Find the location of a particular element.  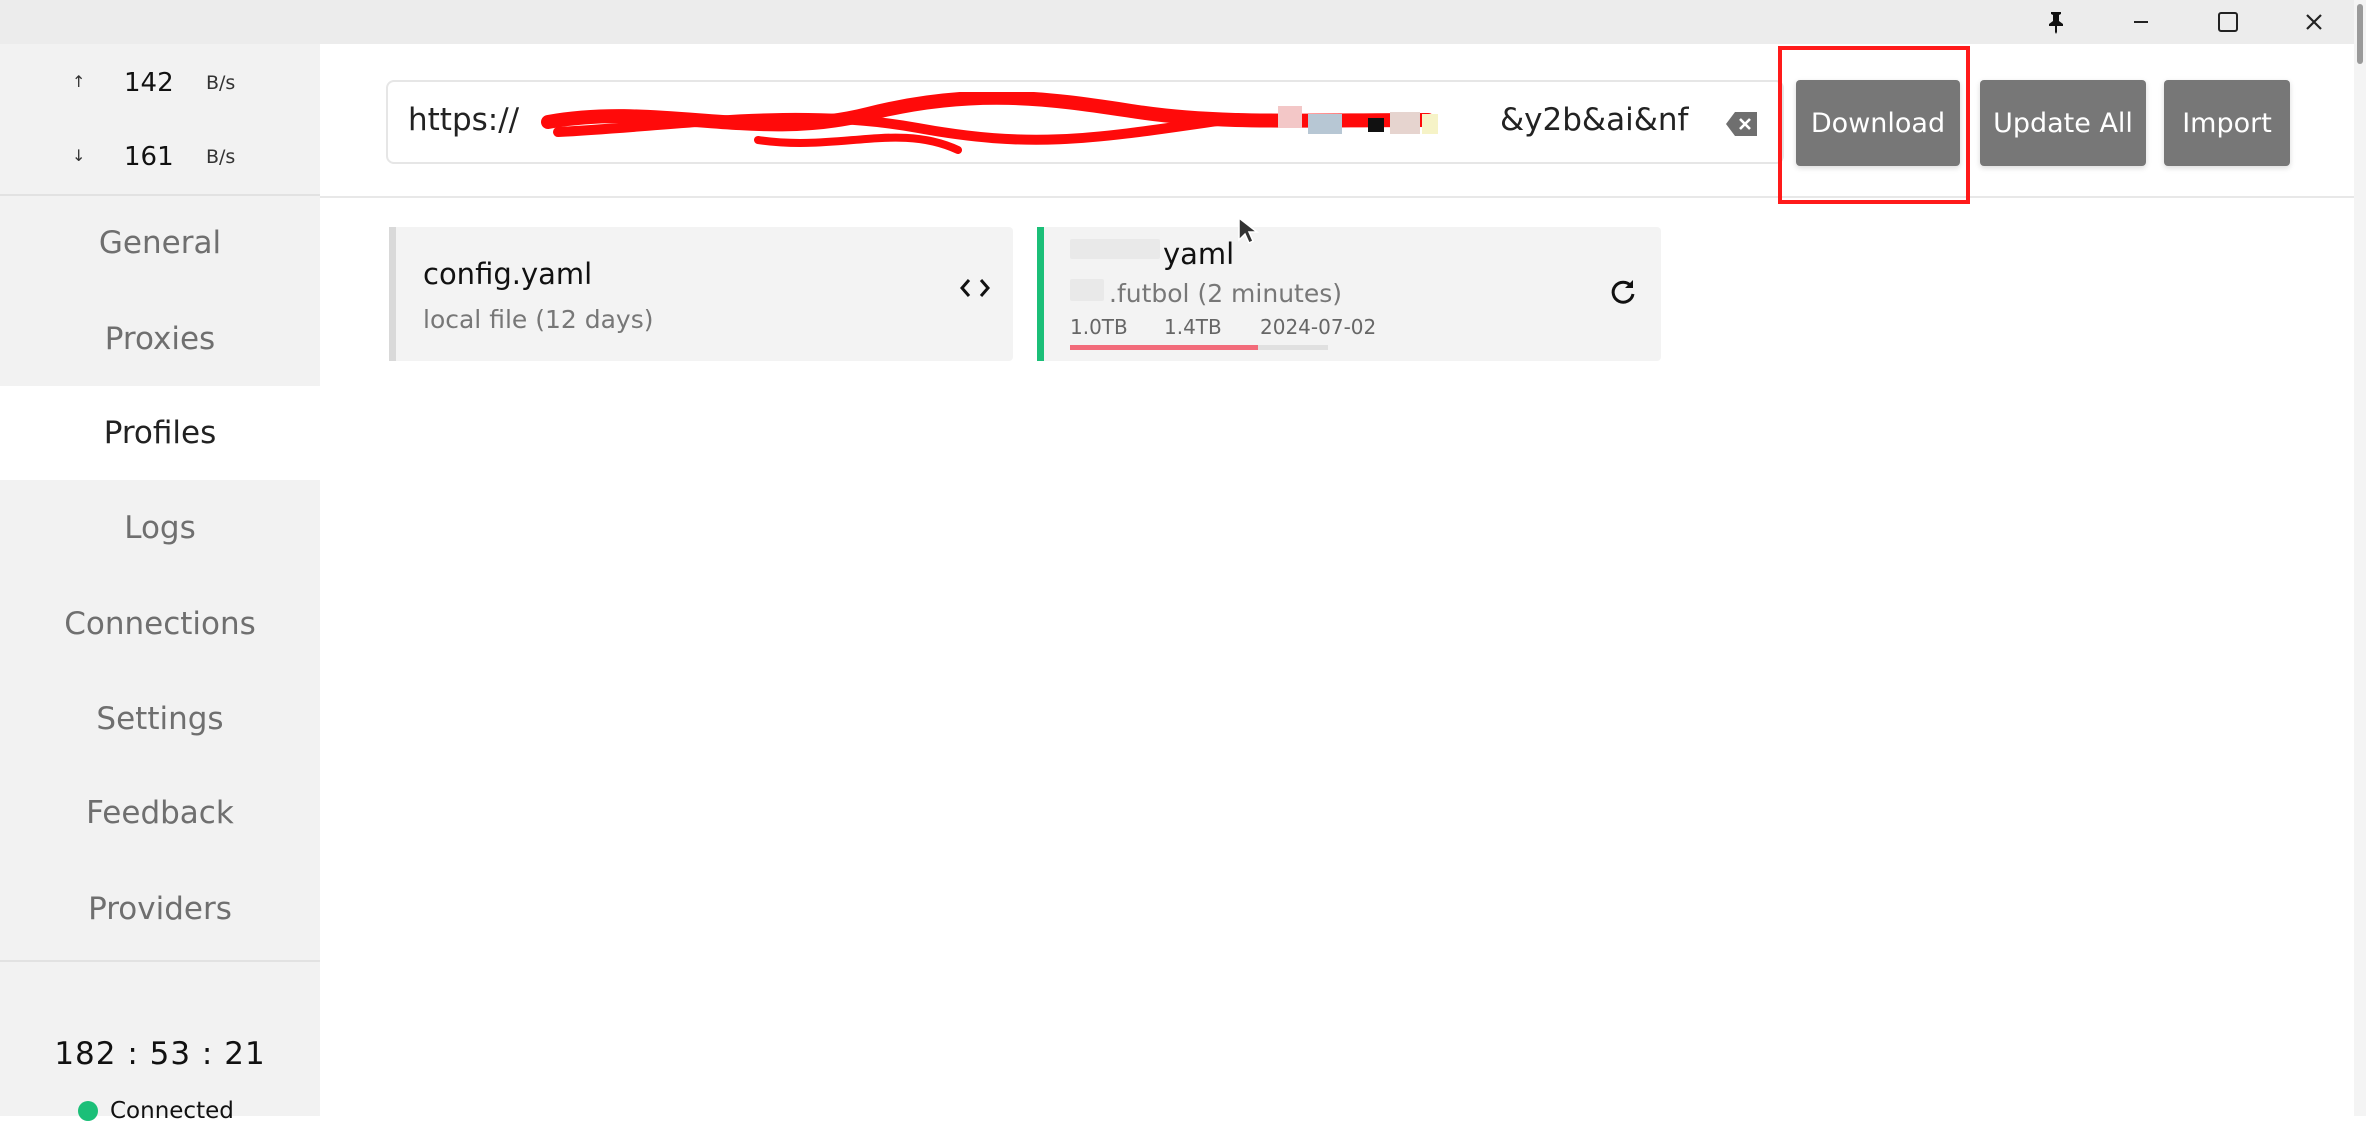

sidebar-item-feedback: Feedback is located at coordinates (160, 813).